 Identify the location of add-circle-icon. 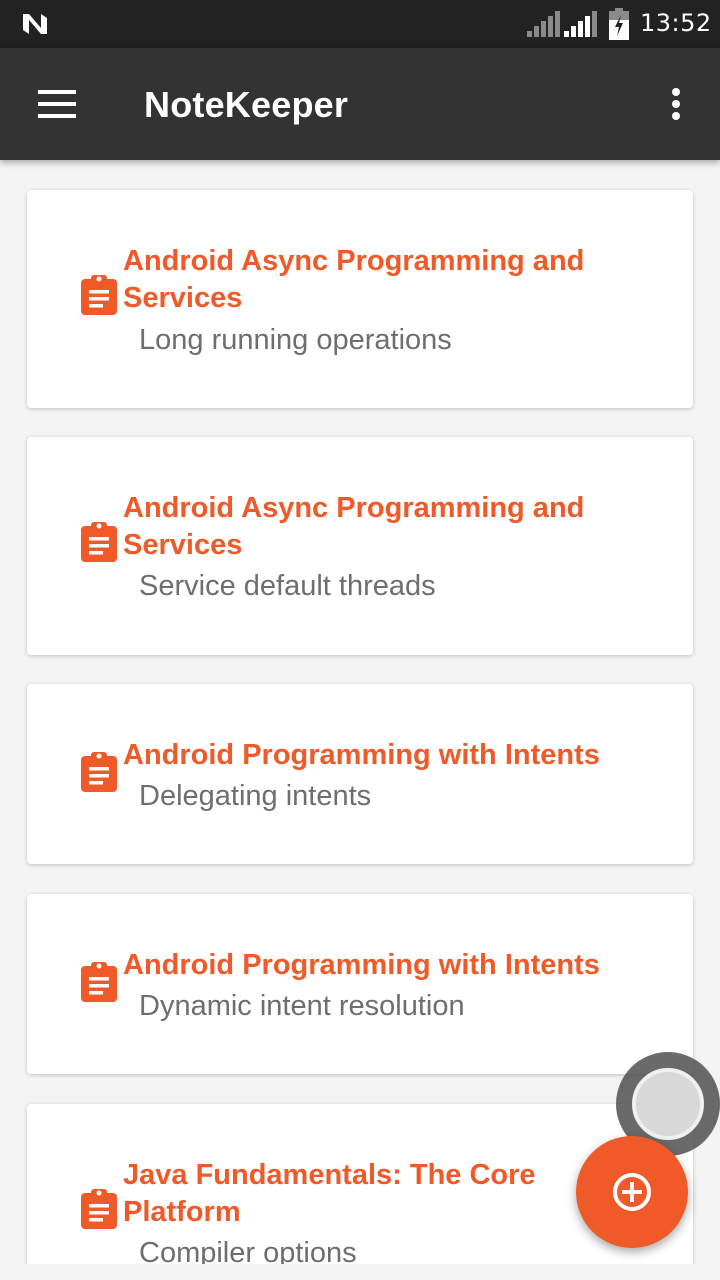
(632, 1192).